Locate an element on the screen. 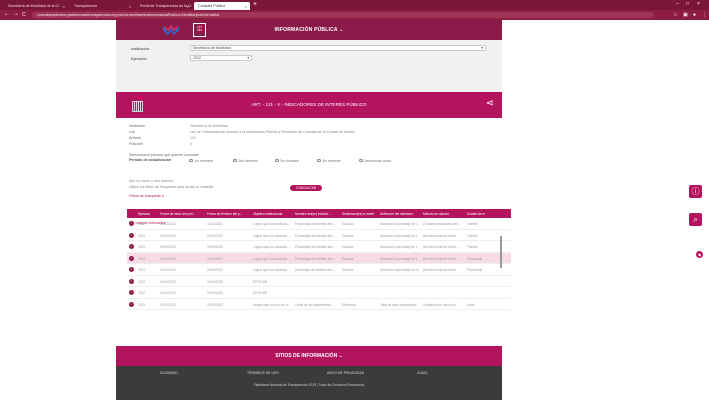  column-header: Método de cálculo is located at coordinates (442, 214).